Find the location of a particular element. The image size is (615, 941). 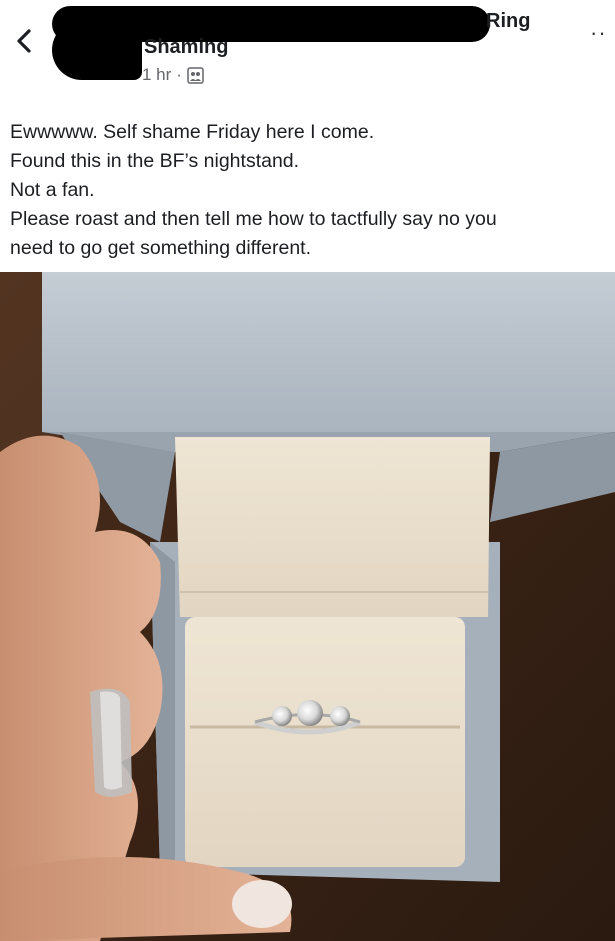

group-privacy-icon is located at coordinates (195, 75).